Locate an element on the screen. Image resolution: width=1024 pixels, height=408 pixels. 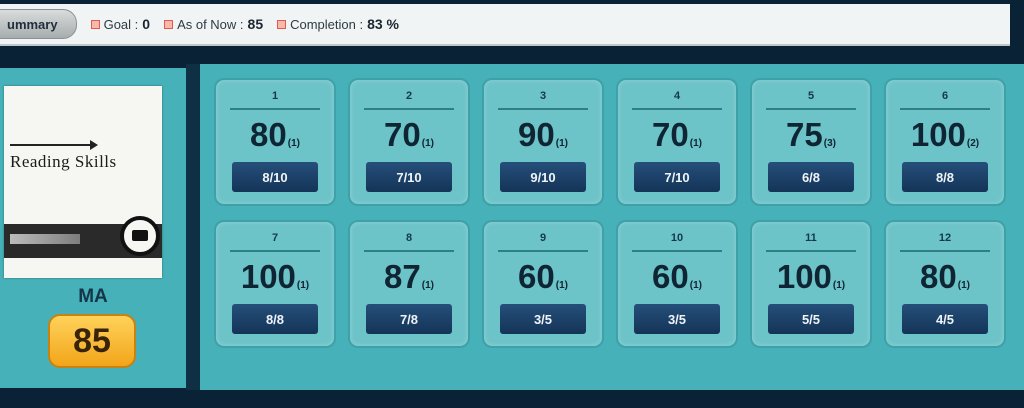
arrow-icon is located at coordinates (54, 145).